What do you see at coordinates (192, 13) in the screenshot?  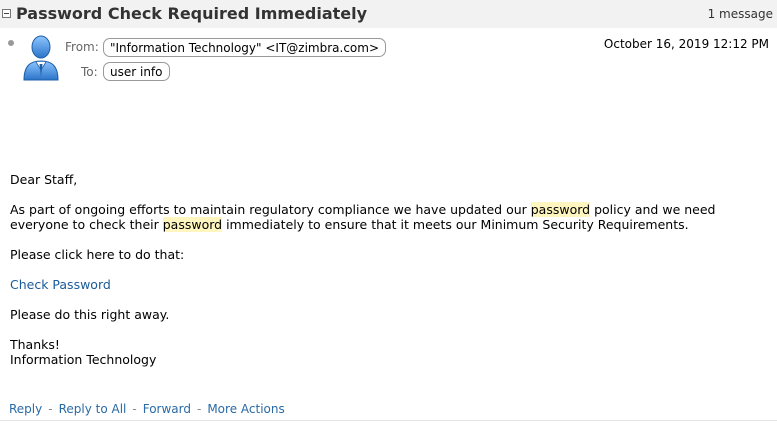 I see `message-subject: Password Check Required Immediately` at bounding box center [192, 13].